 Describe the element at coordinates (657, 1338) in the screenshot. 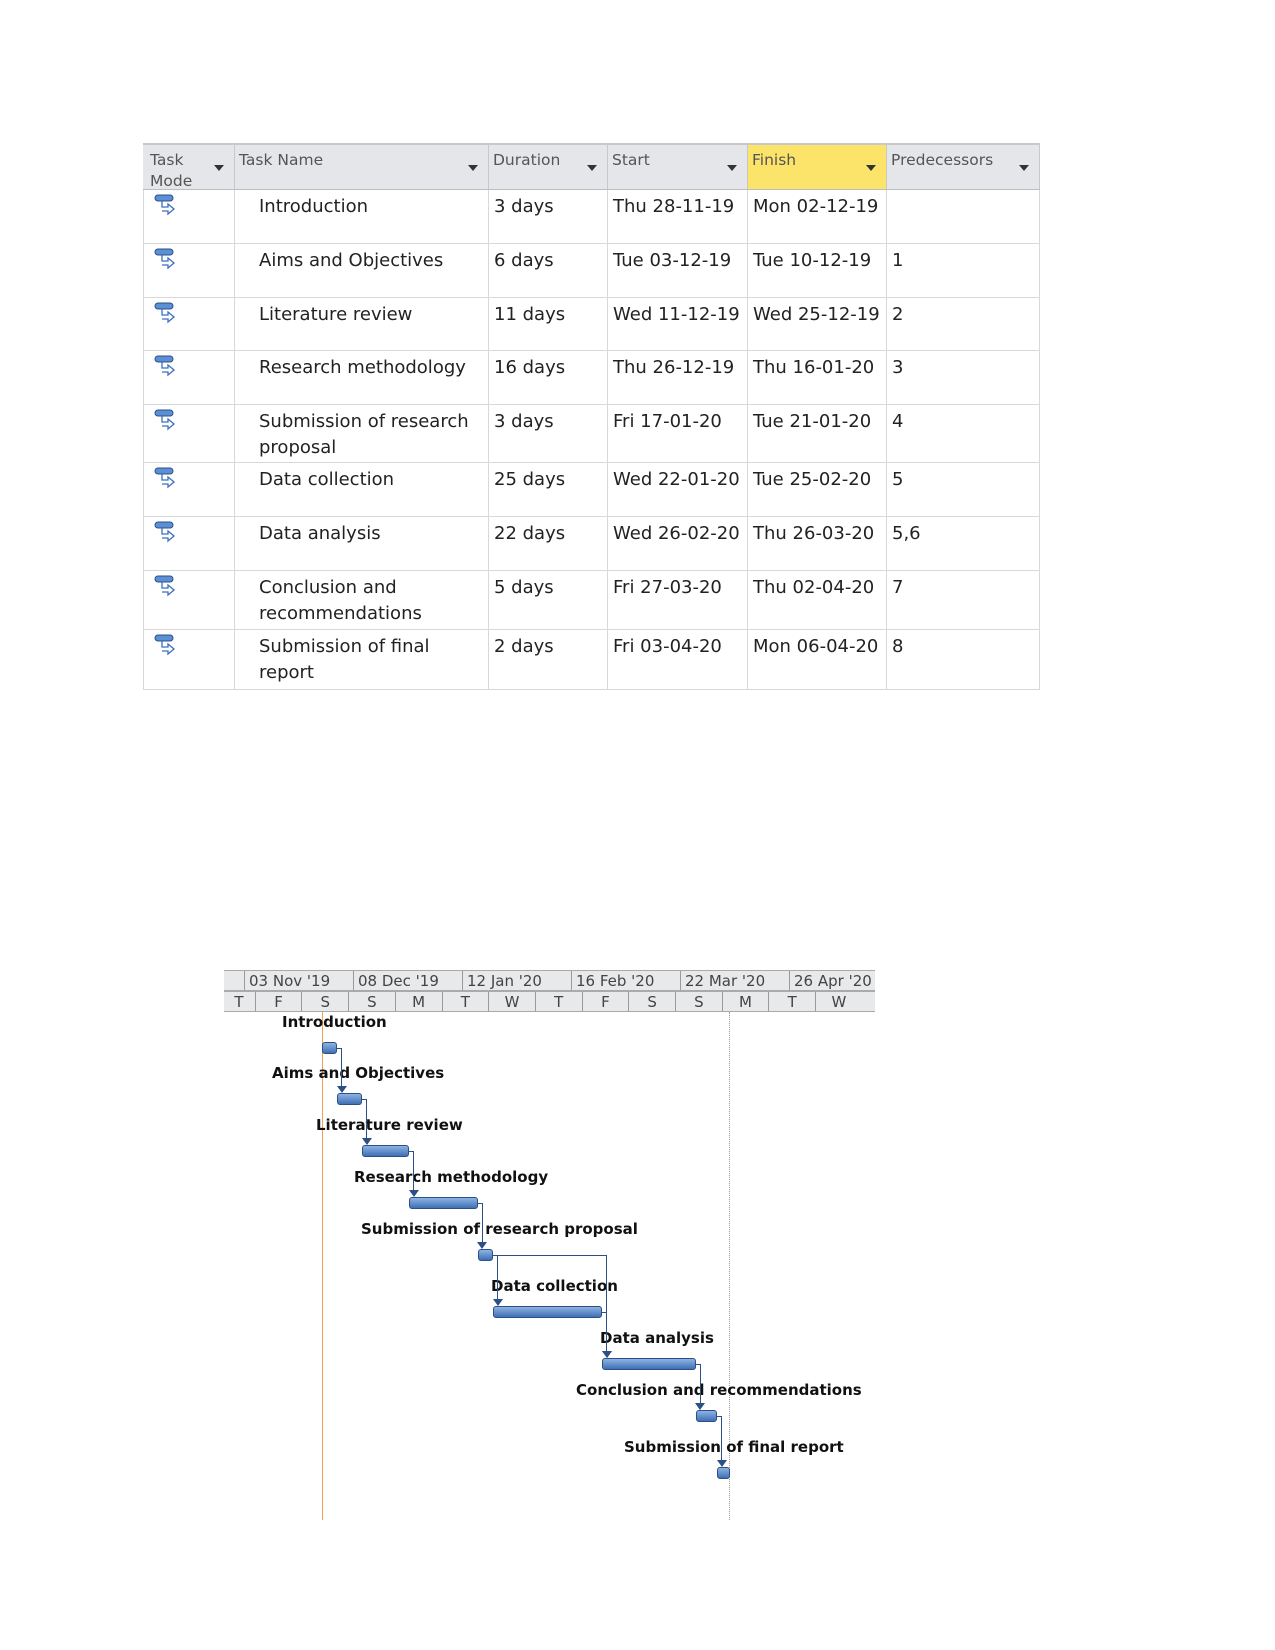

I see `task-bar-label: Data analysis` at that location.